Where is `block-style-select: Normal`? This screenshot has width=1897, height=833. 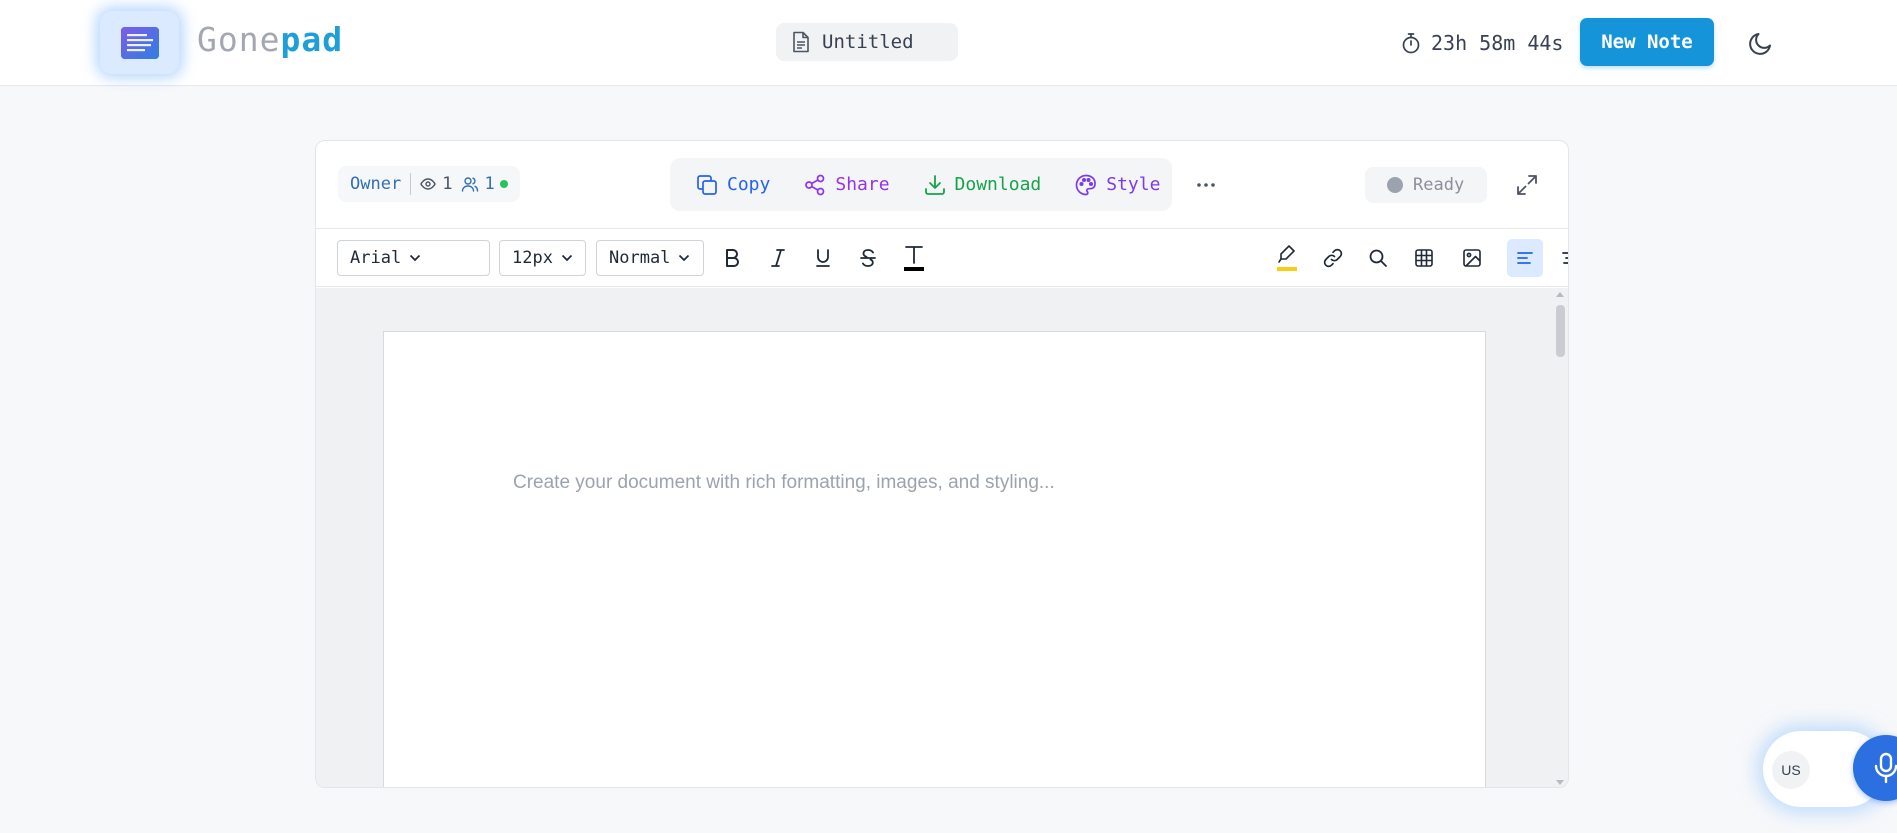 block-style-select: Normal is located at coordinates (650, 258).